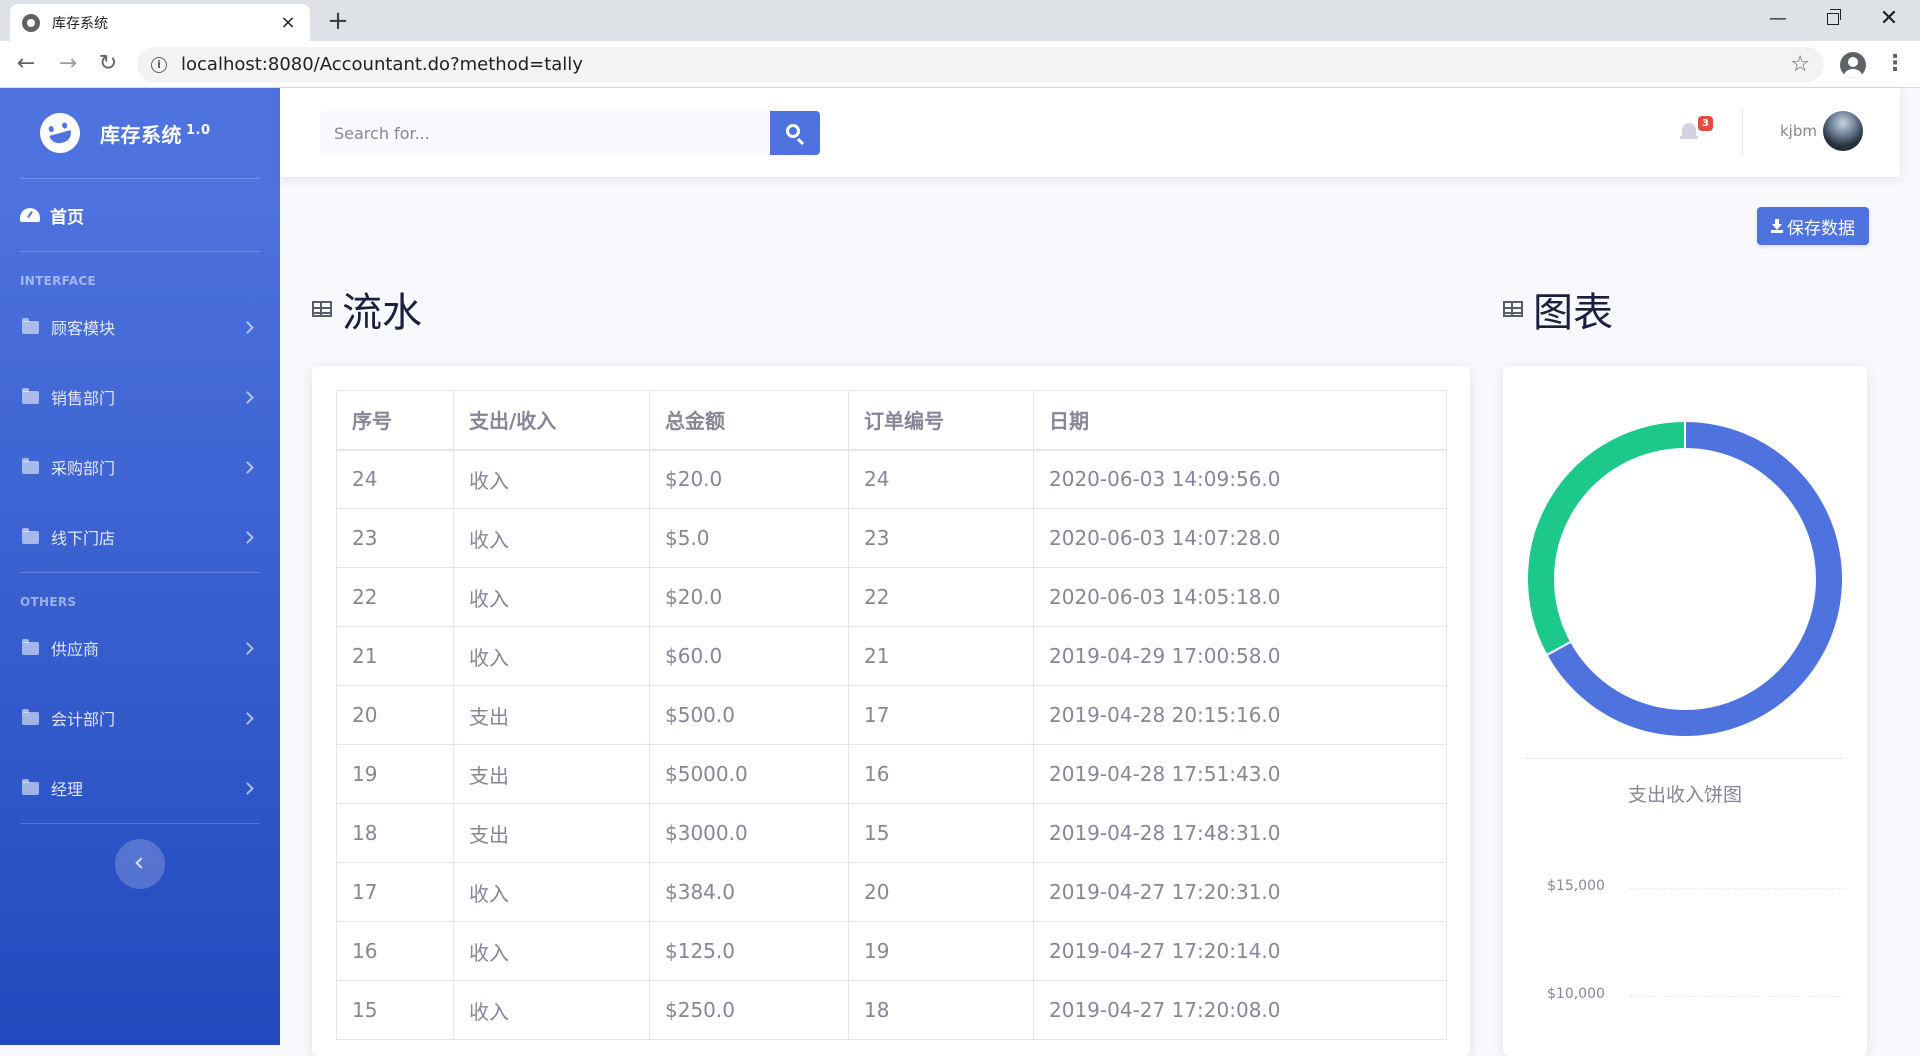  Describe the element at coordinates (58, 281) in the screenshot. I see `sidebar-heading-interface: INTERFACE` at that location.